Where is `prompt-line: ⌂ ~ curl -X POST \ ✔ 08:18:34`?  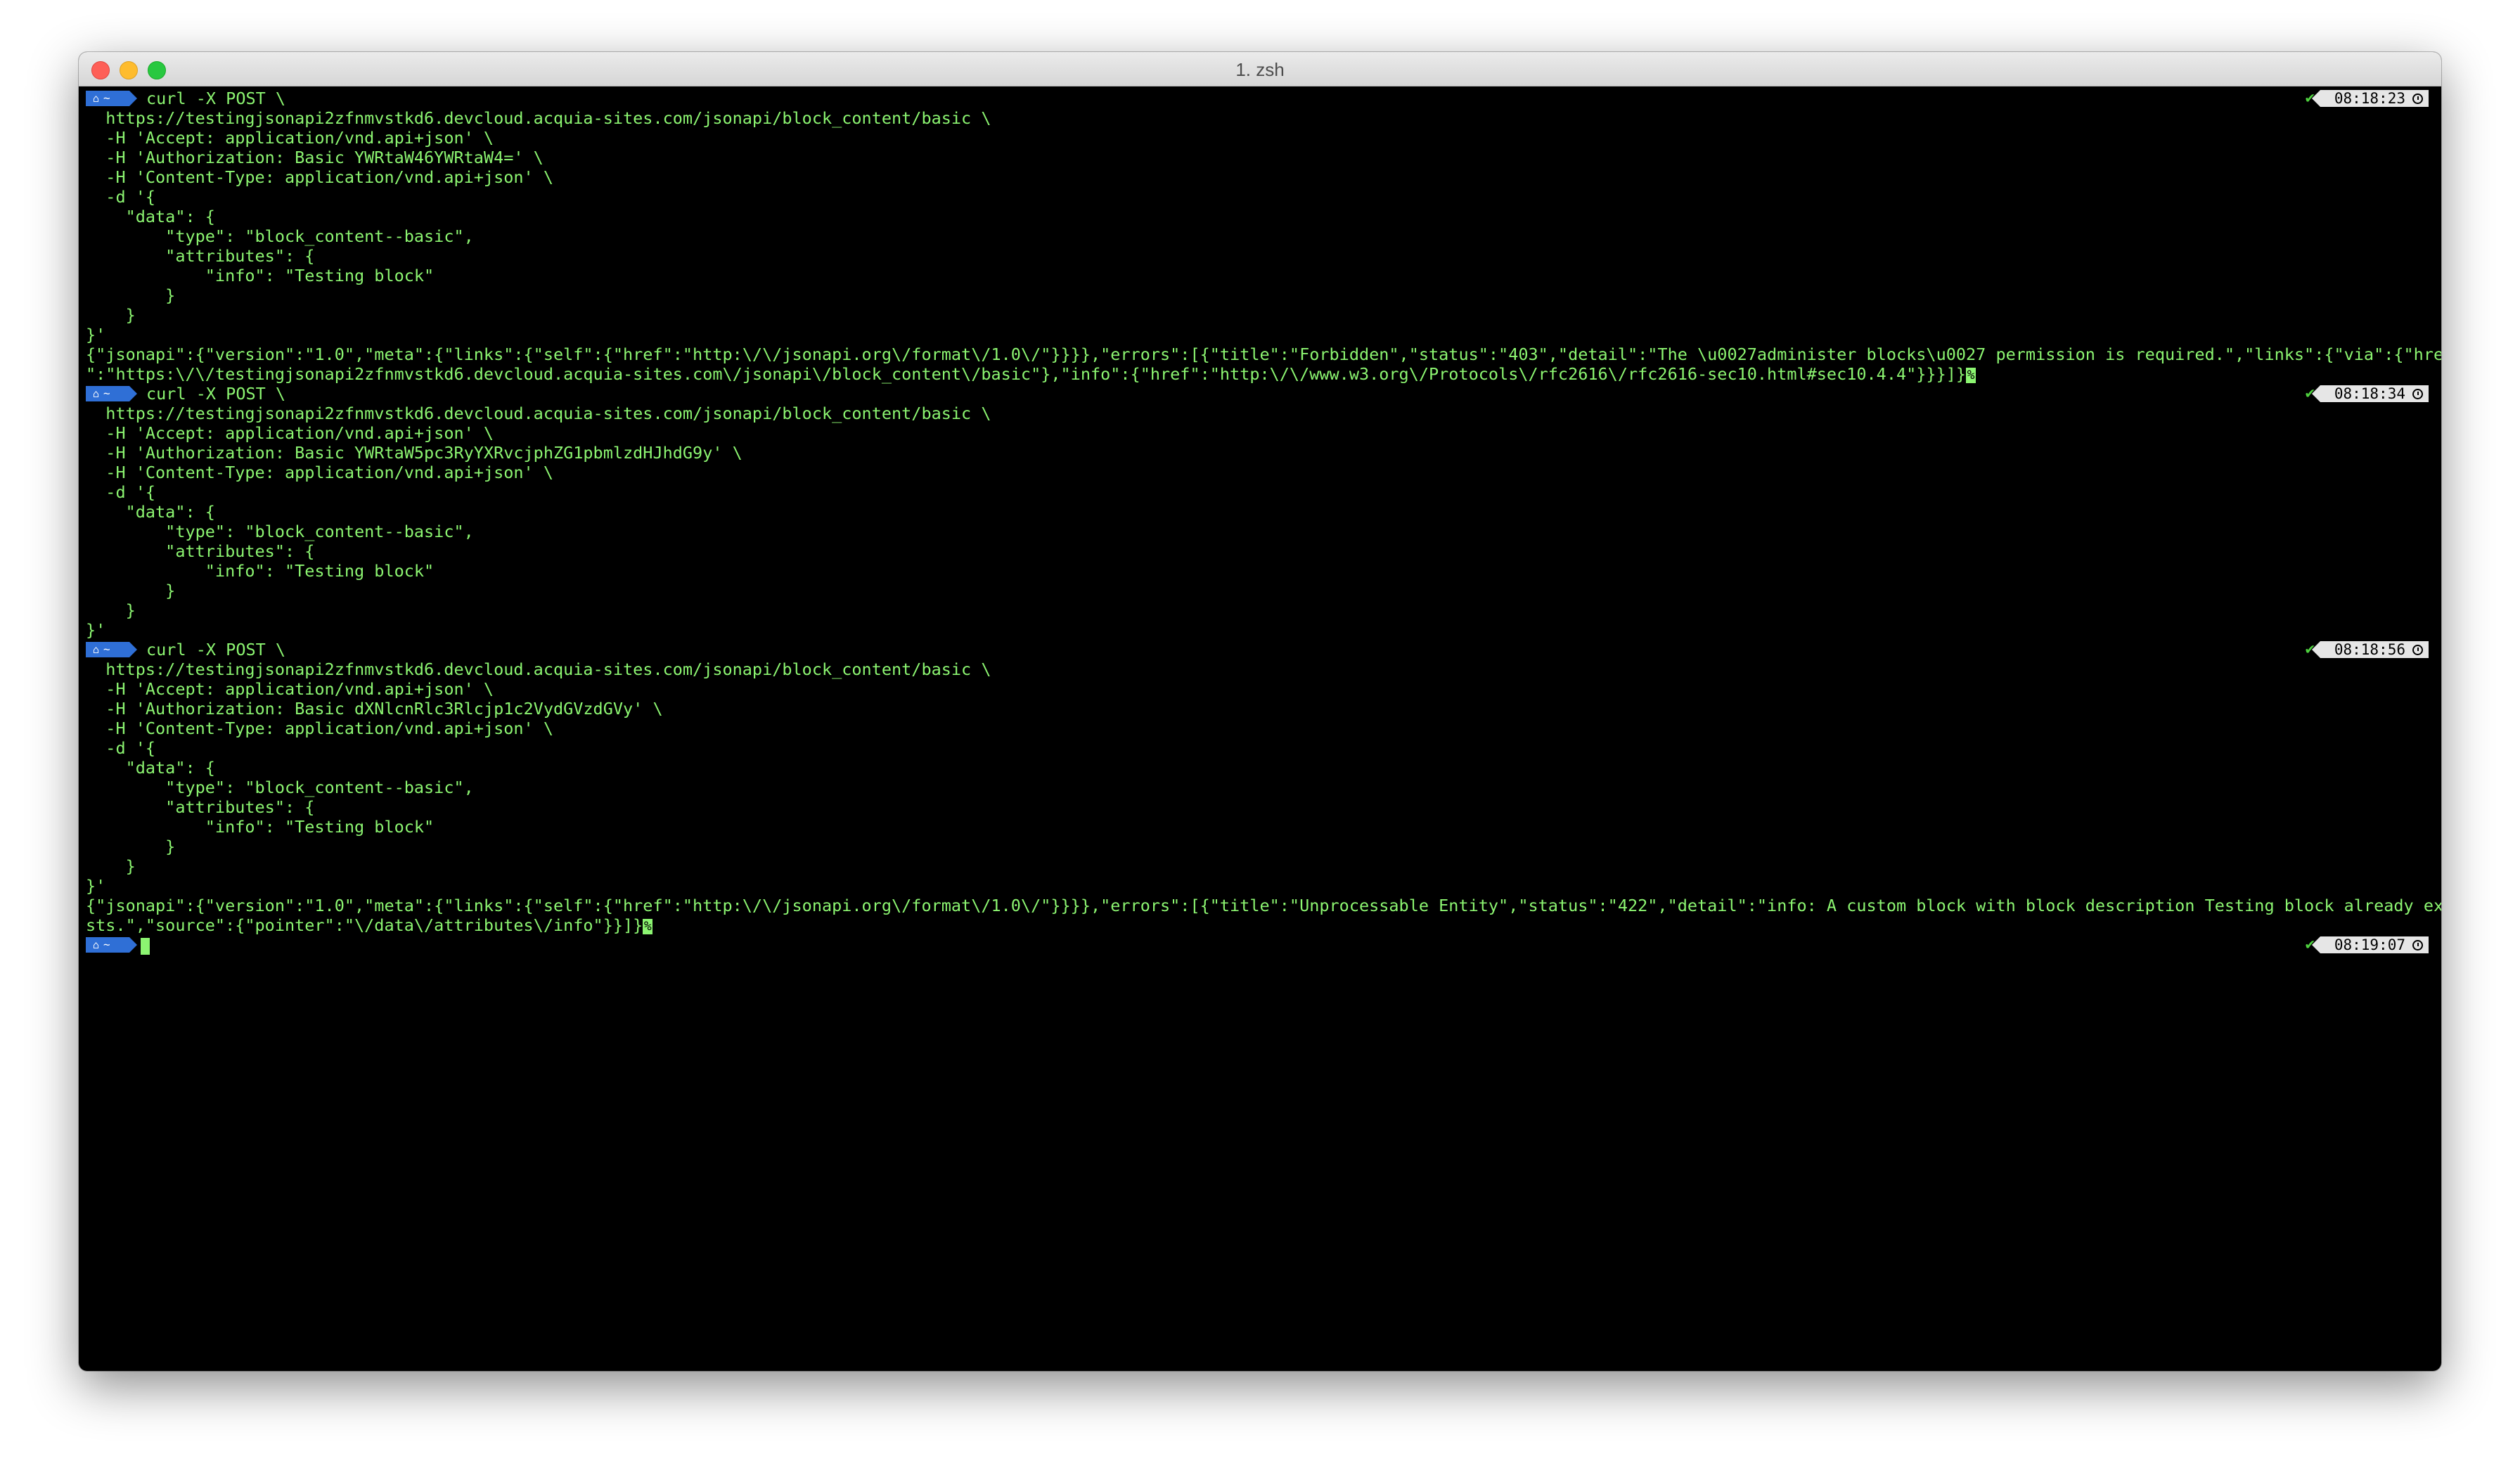
prompt-line: ⌂ ~ curl -X POST \ ✔ 08:18:34 is located at coordinates (1260, 394).